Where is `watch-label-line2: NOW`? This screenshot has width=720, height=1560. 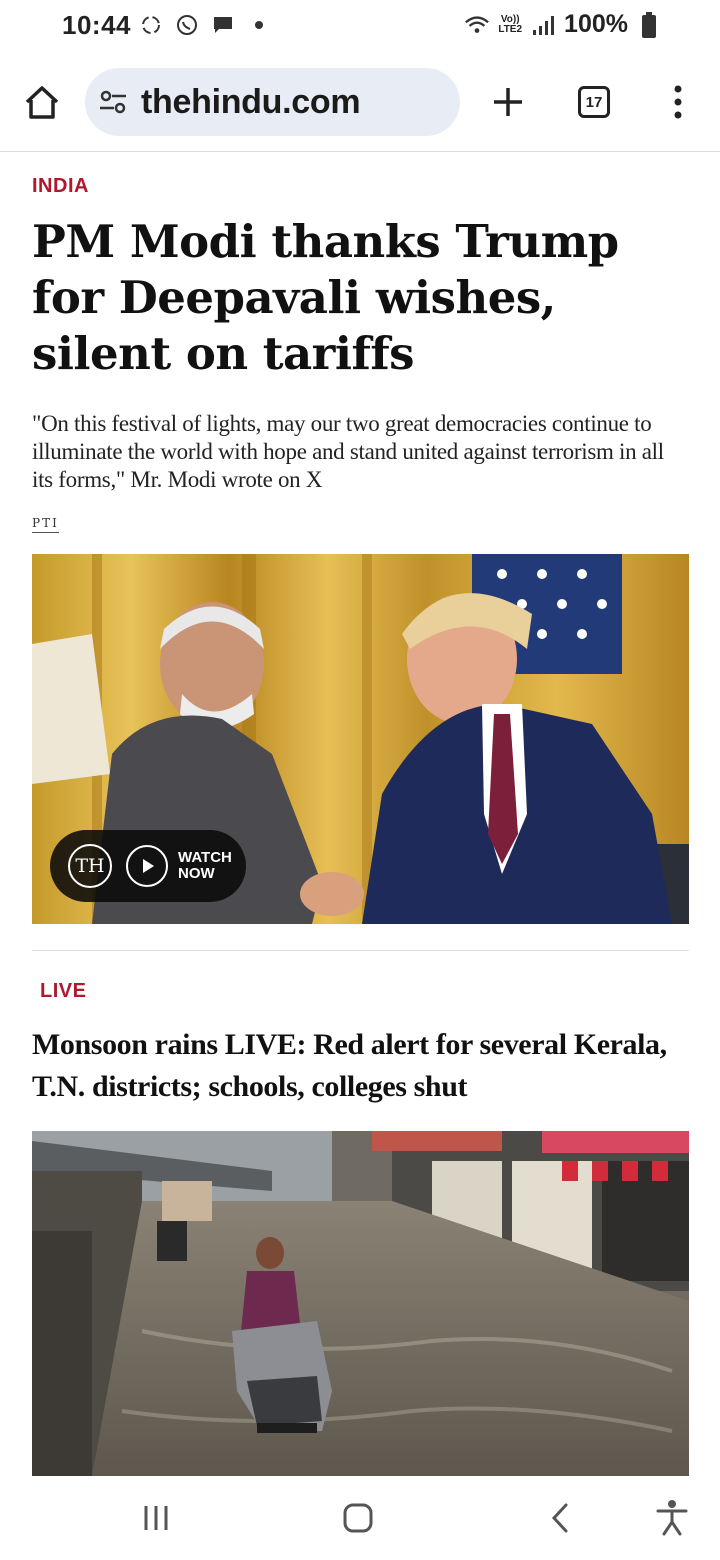 watch-label-line2: NOW is located at coordinates (196, 873).